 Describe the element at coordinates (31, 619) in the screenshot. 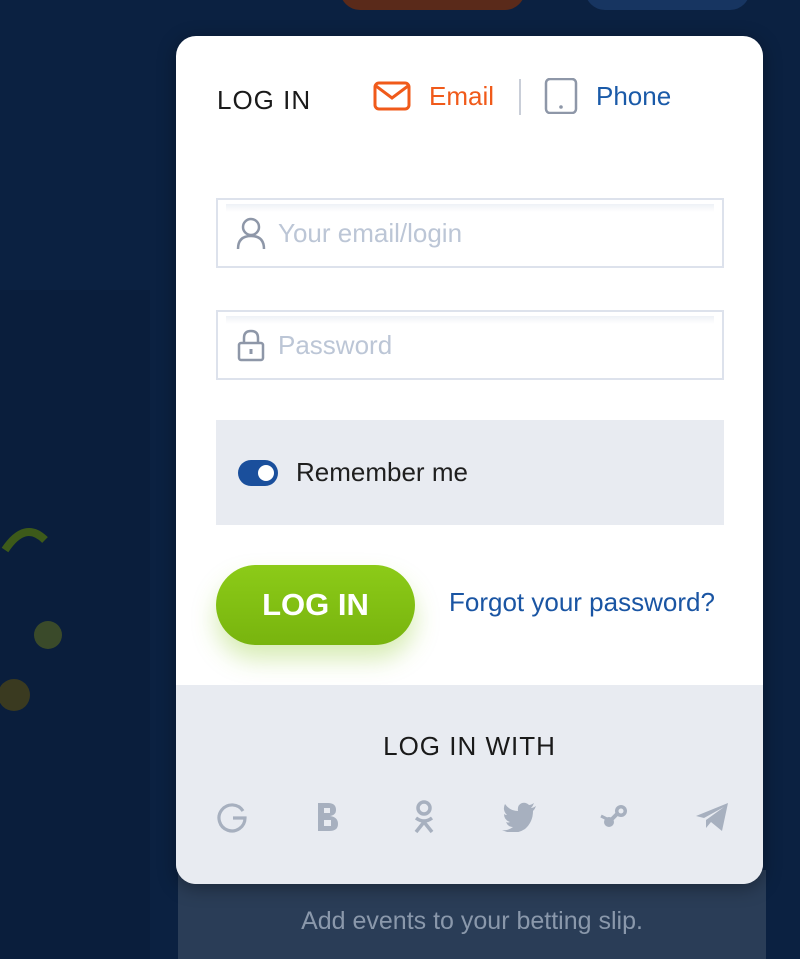

I see `background-decoration` at that location.